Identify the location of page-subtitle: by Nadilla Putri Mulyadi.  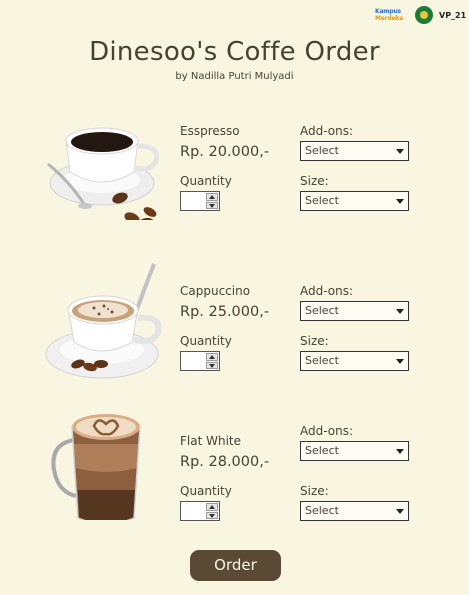
(234, 76).